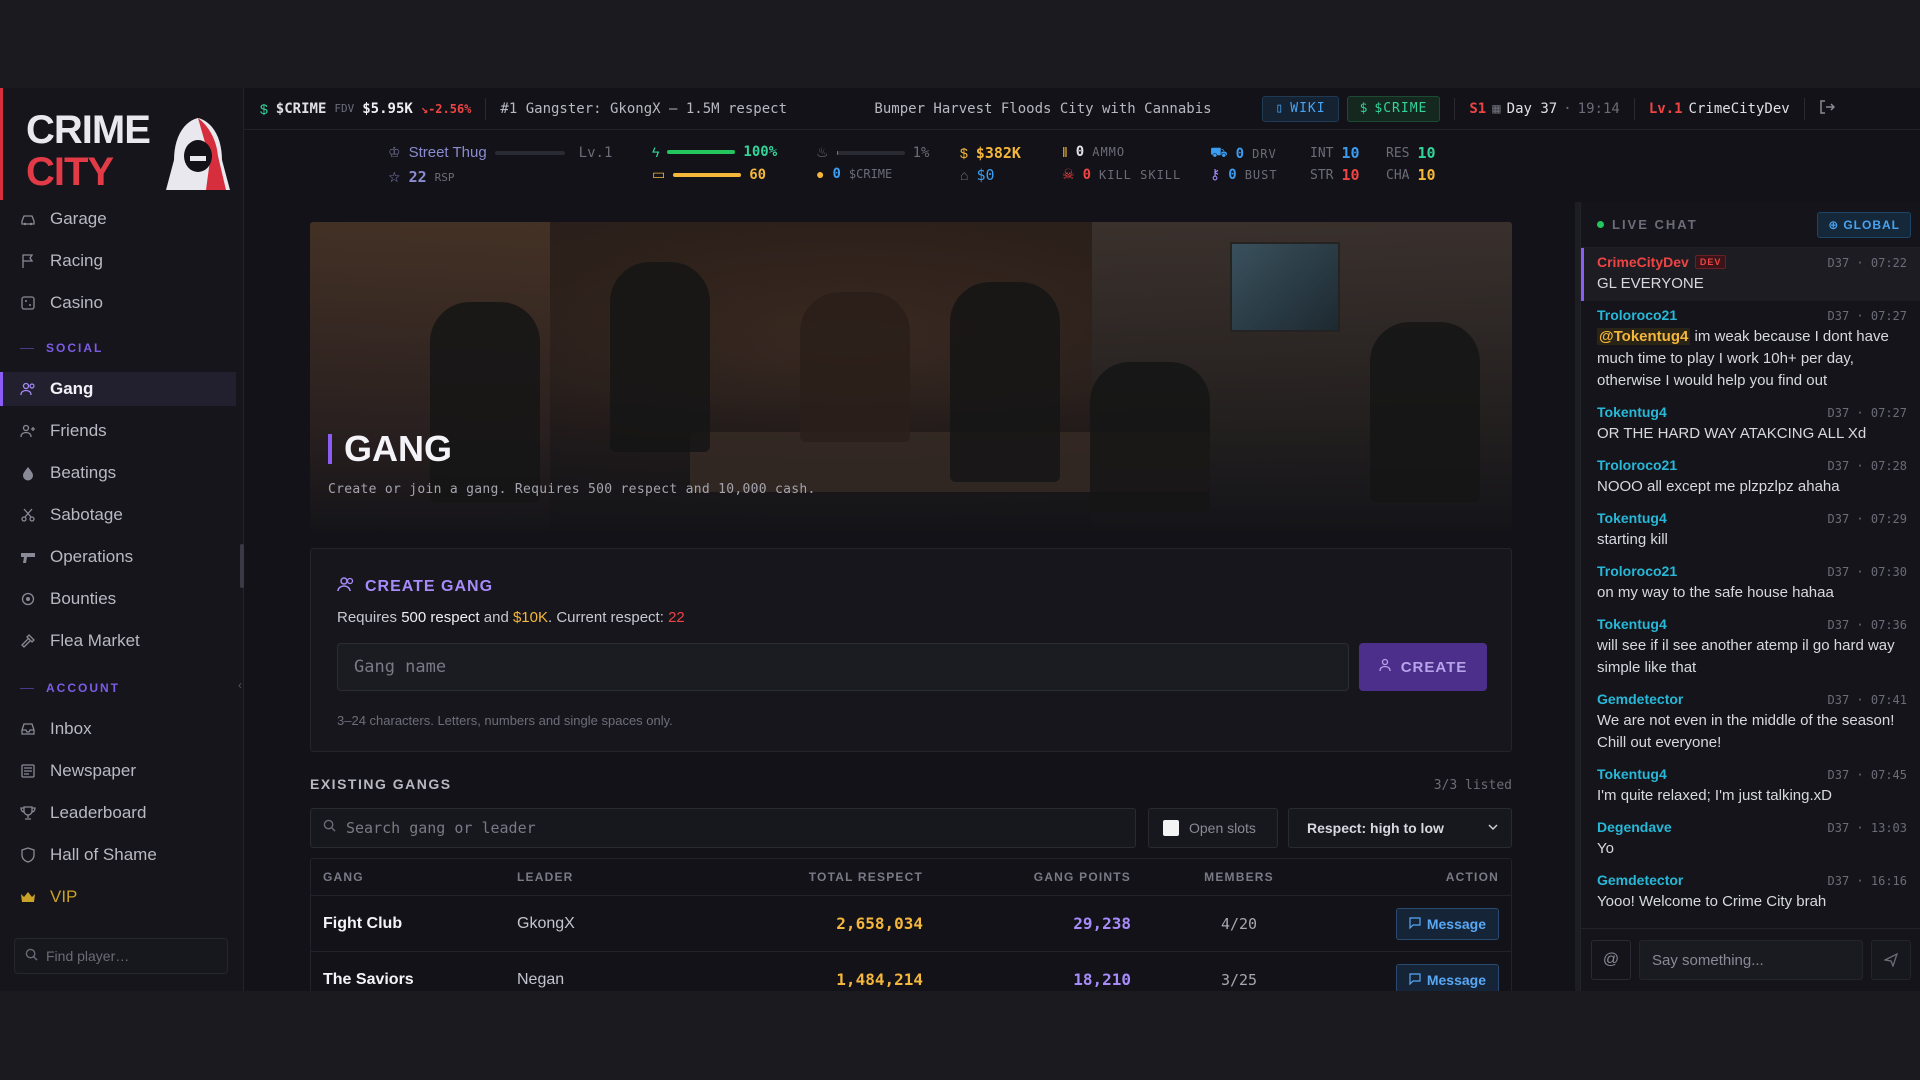 Image resolution: width=1920 pixels, height=1080 pixels. Describe the element at coordinates (546, 923) in the screenshot. I see `gang-leader: GkongX` at that location.